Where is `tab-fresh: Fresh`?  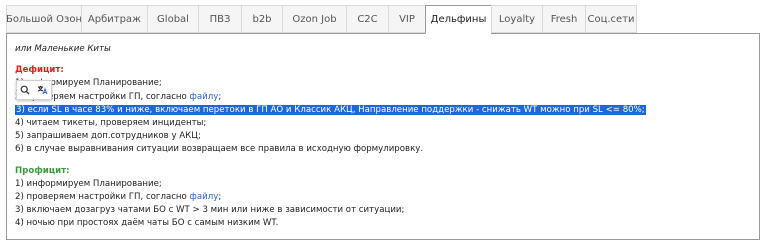
tab-fresh: Fresh is located at coordinates (563, 19).